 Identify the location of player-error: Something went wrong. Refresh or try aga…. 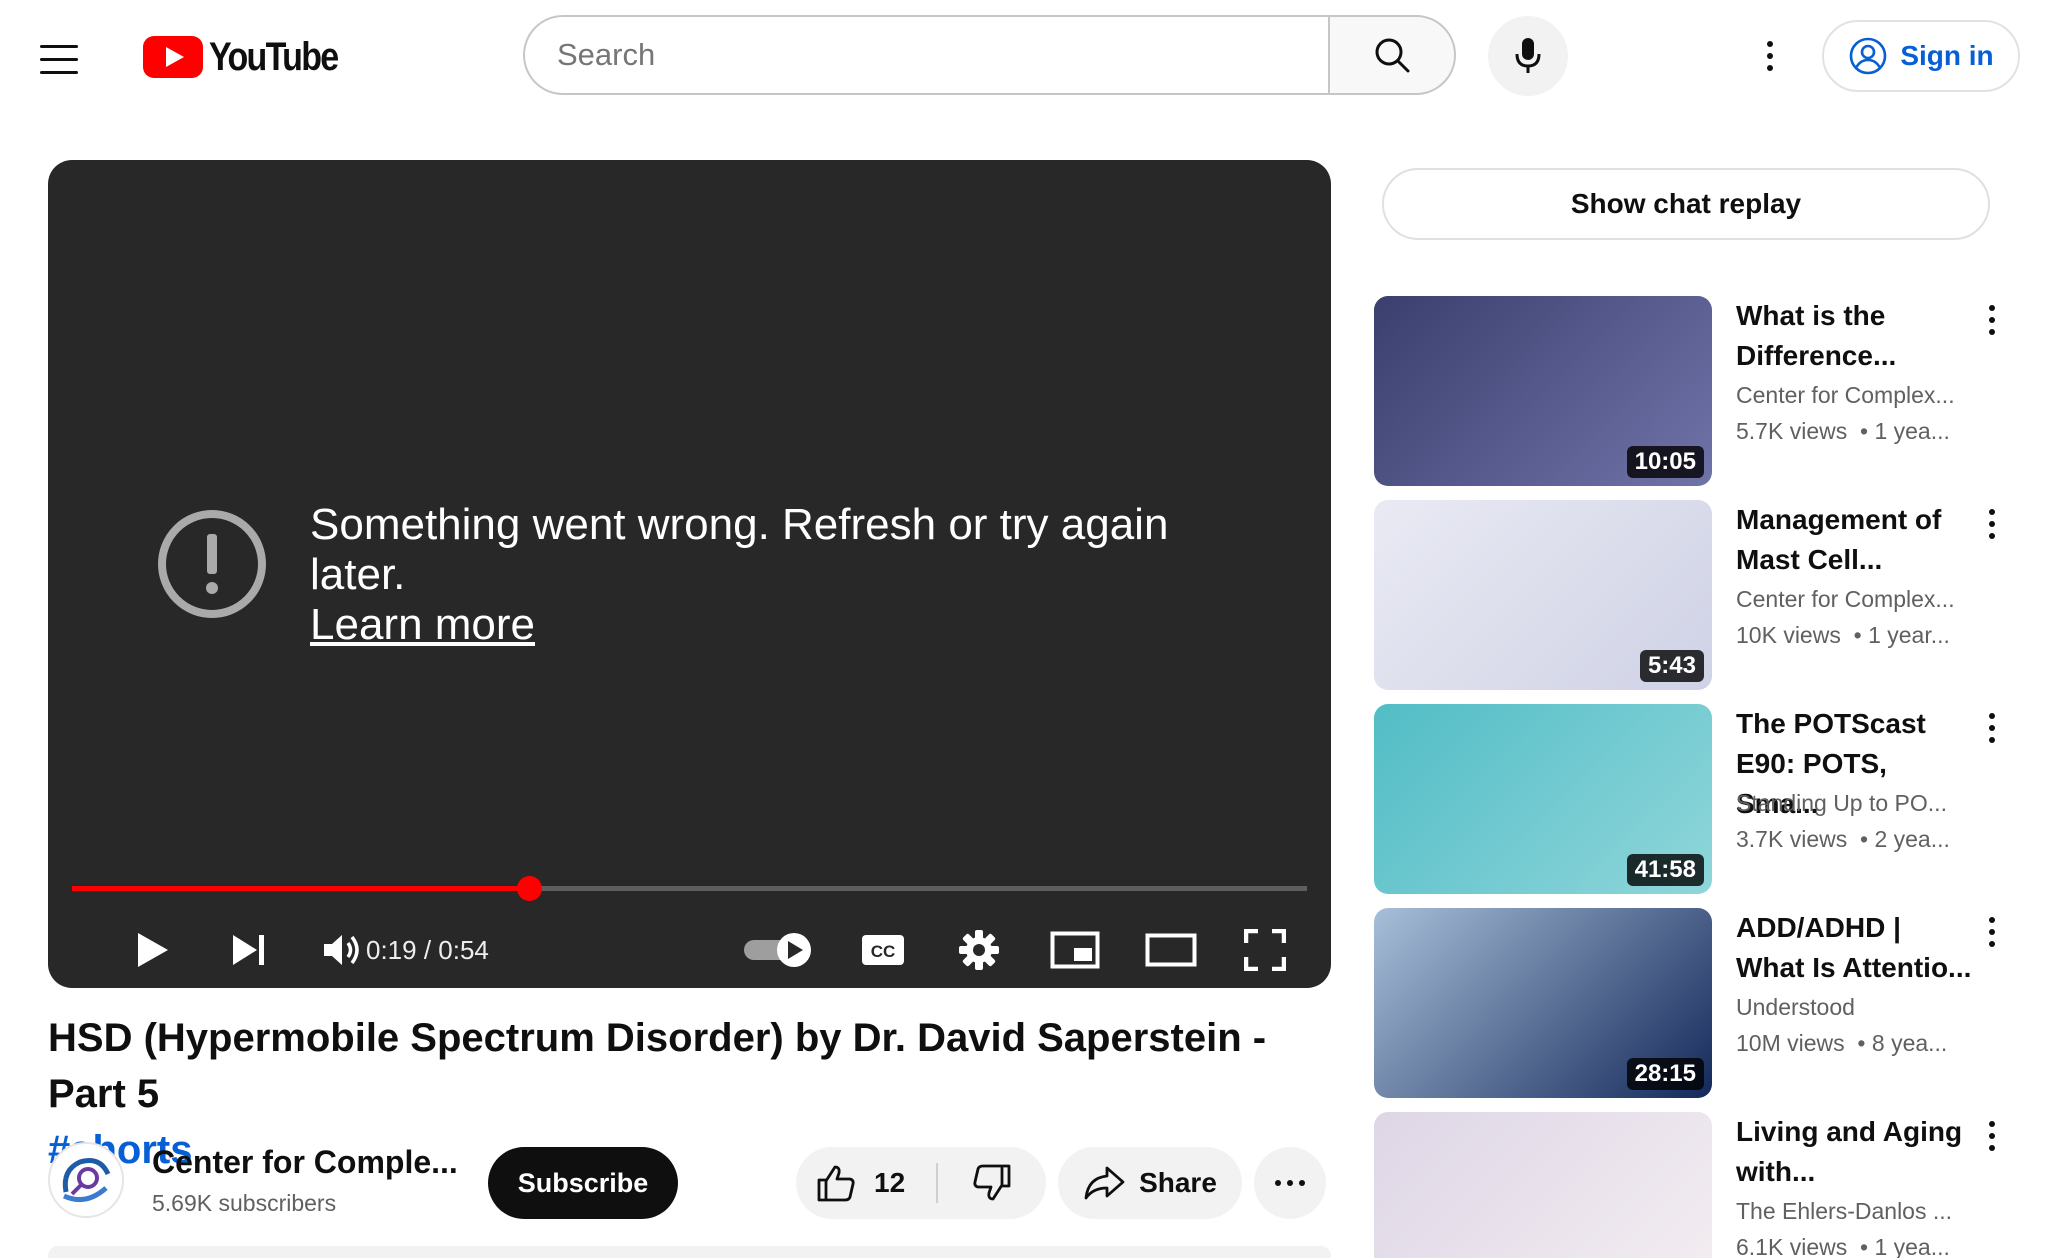
(696, 575).